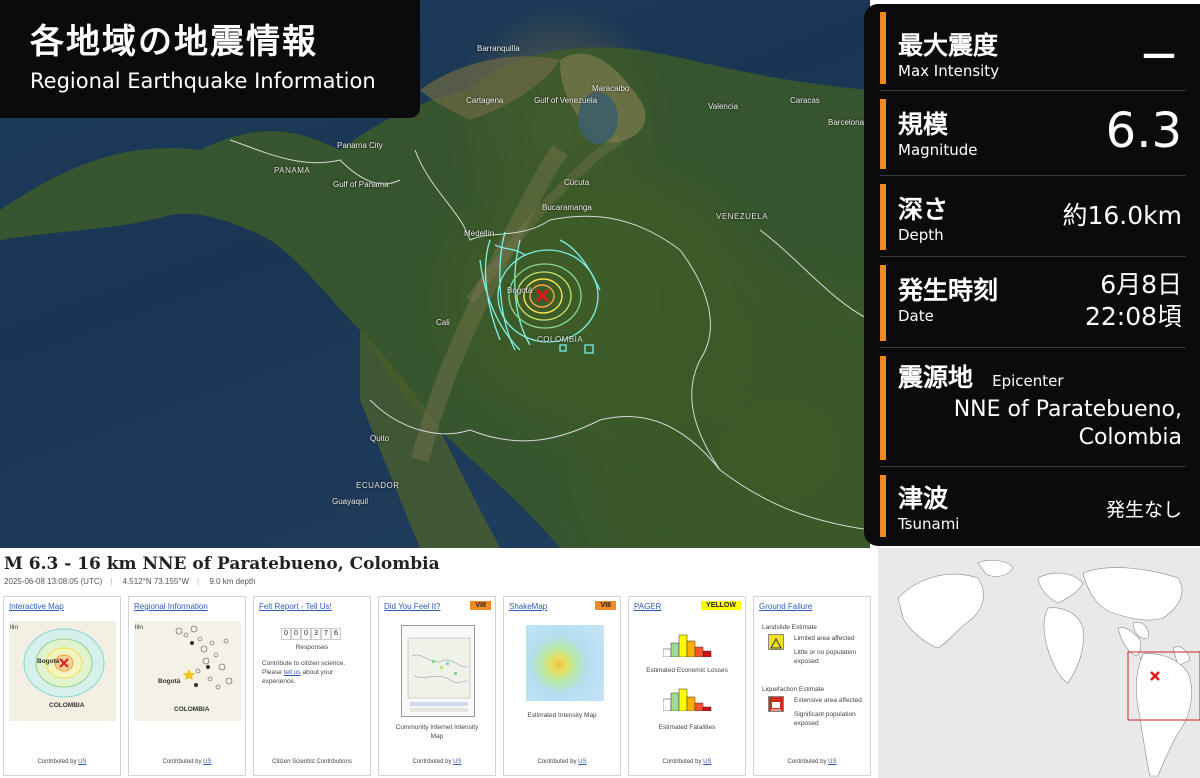 This screenshot has width=1200, height=778. Describe the element at coordinates (53, 581) in the screenshot. I see `event-datetime: 2025-06-08 13:08:05 (UTC)` at that location.